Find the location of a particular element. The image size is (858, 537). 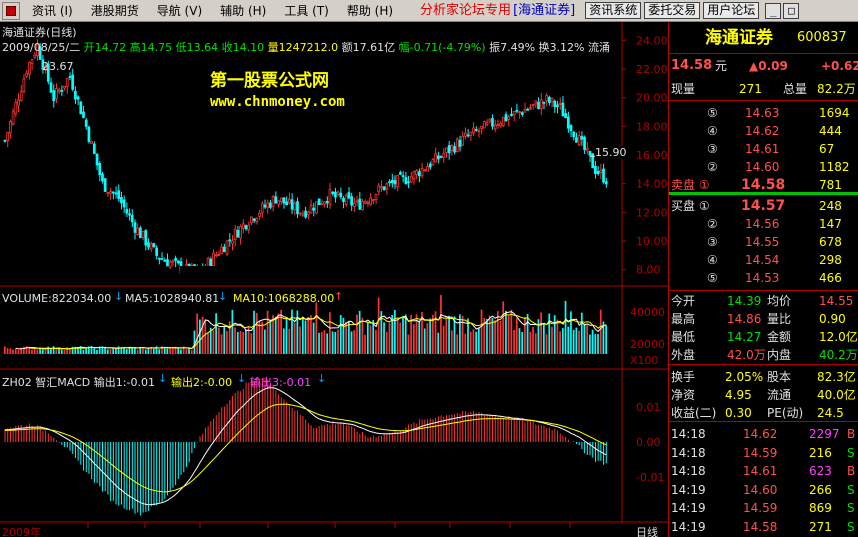

menu-info: 资讯 (I) is located at coordinates (52, 11).